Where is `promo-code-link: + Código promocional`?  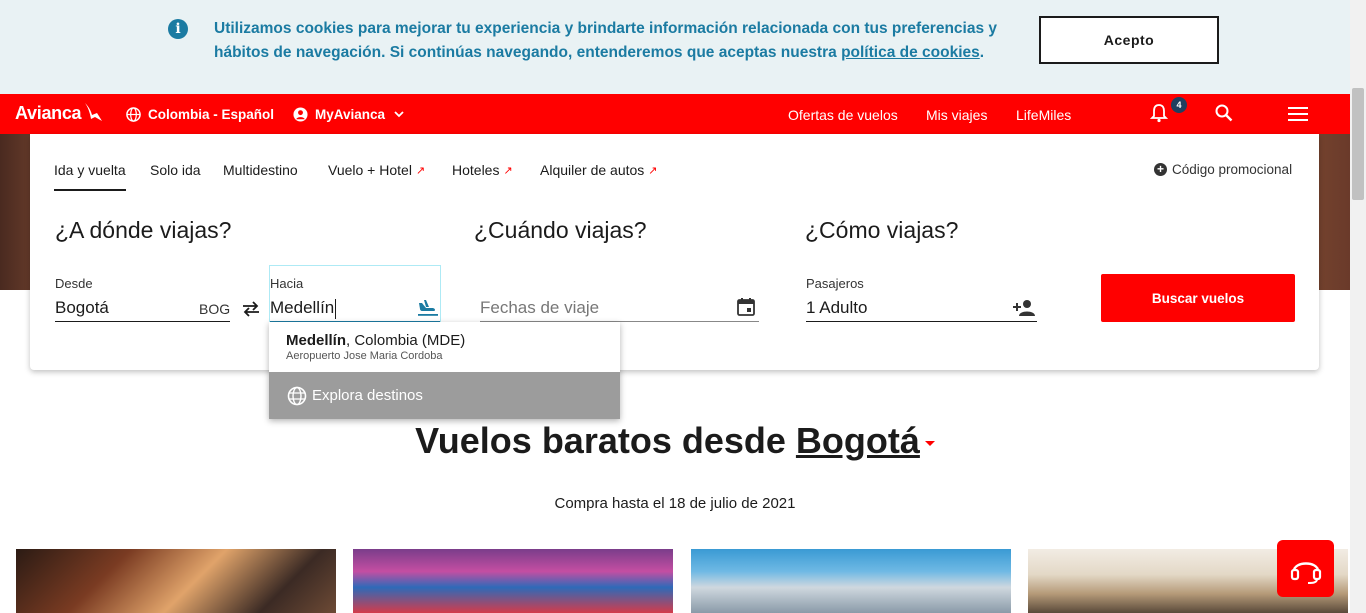
promo-code-link: + Código promocional is located at coordinates (1223, 169).